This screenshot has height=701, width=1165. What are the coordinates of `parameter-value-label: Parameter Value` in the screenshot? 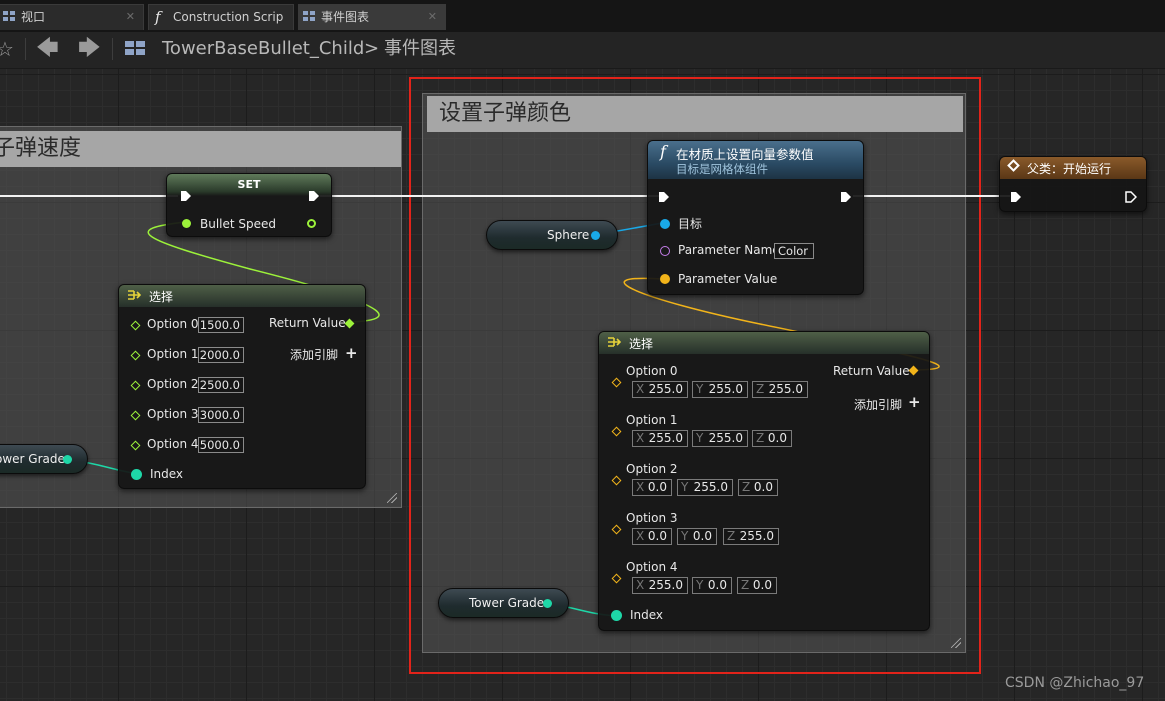 It's located at (728, 279).